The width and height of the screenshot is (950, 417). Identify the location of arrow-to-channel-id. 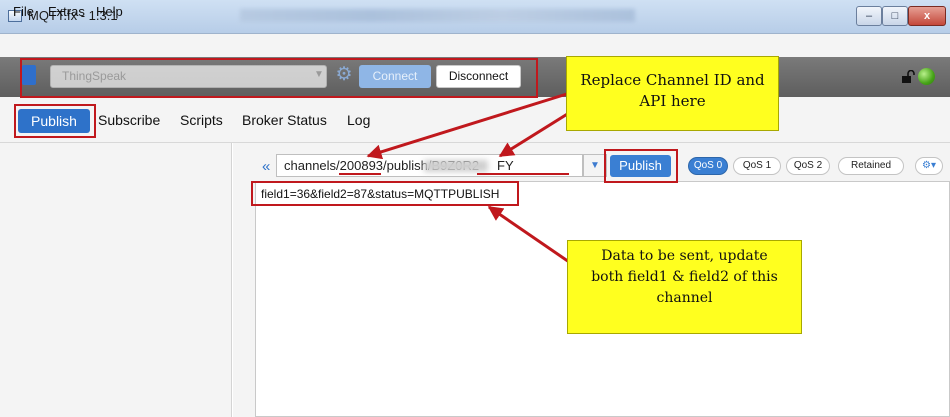
(468, 125).